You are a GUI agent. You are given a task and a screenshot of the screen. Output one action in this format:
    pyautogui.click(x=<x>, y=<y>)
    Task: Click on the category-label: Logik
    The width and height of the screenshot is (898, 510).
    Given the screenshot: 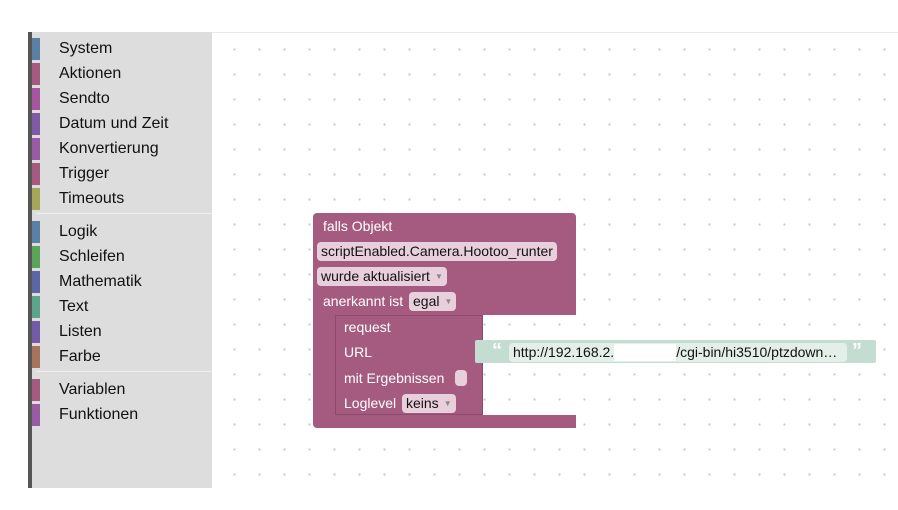 What is the action you would take?
    pyautogui.click(x=78, y=231)
    